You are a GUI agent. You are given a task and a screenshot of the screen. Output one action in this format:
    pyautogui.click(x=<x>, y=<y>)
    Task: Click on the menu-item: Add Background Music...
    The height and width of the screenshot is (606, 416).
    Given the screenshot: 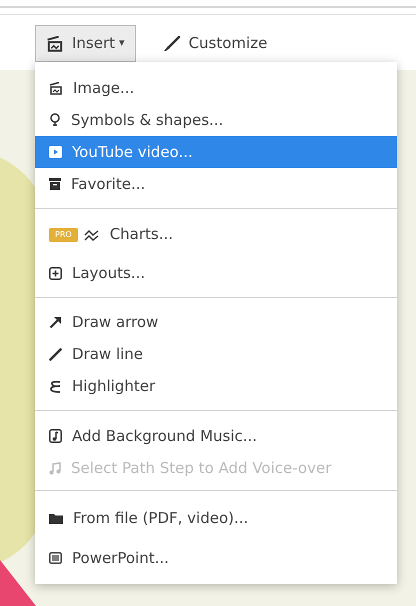 What is the action you would take?
    pyautogui.click(x=216, y=436)
    